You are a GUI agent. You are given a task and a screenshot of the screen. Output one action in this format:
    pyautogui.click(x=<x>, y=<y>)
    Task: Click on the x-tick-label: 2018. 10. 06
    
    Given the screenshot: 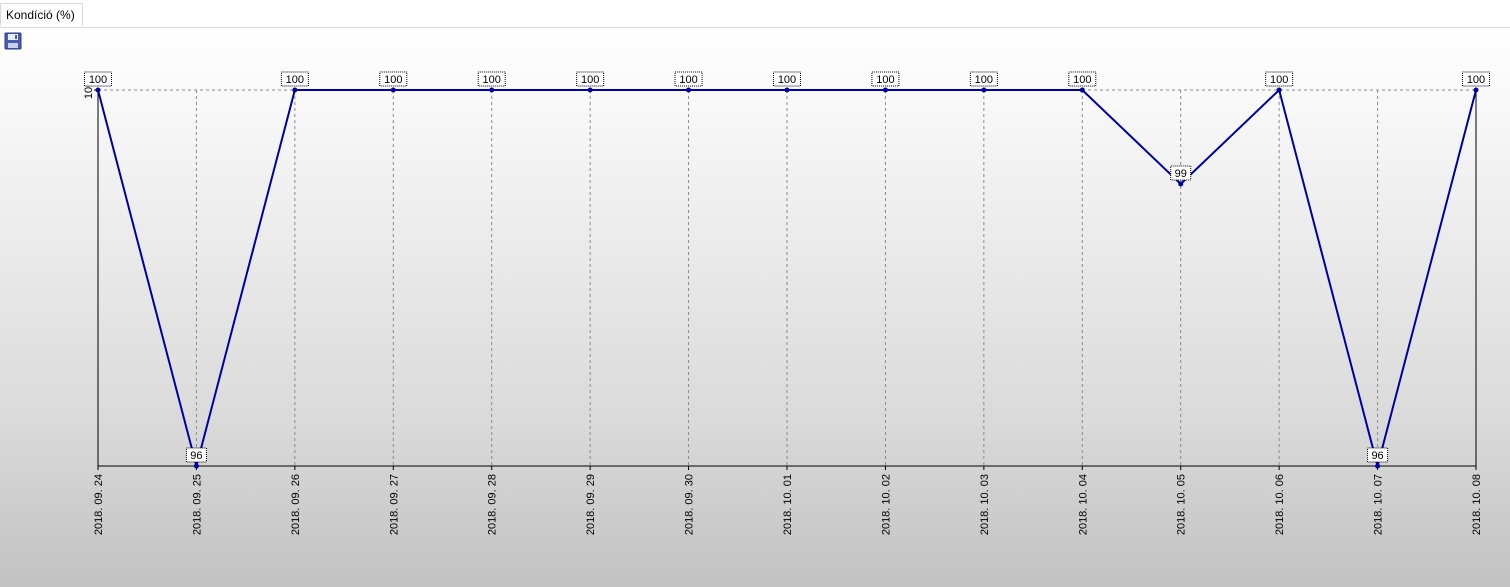 What is the action you would take?
    pyautogui.click(x=1280, y=504)
    